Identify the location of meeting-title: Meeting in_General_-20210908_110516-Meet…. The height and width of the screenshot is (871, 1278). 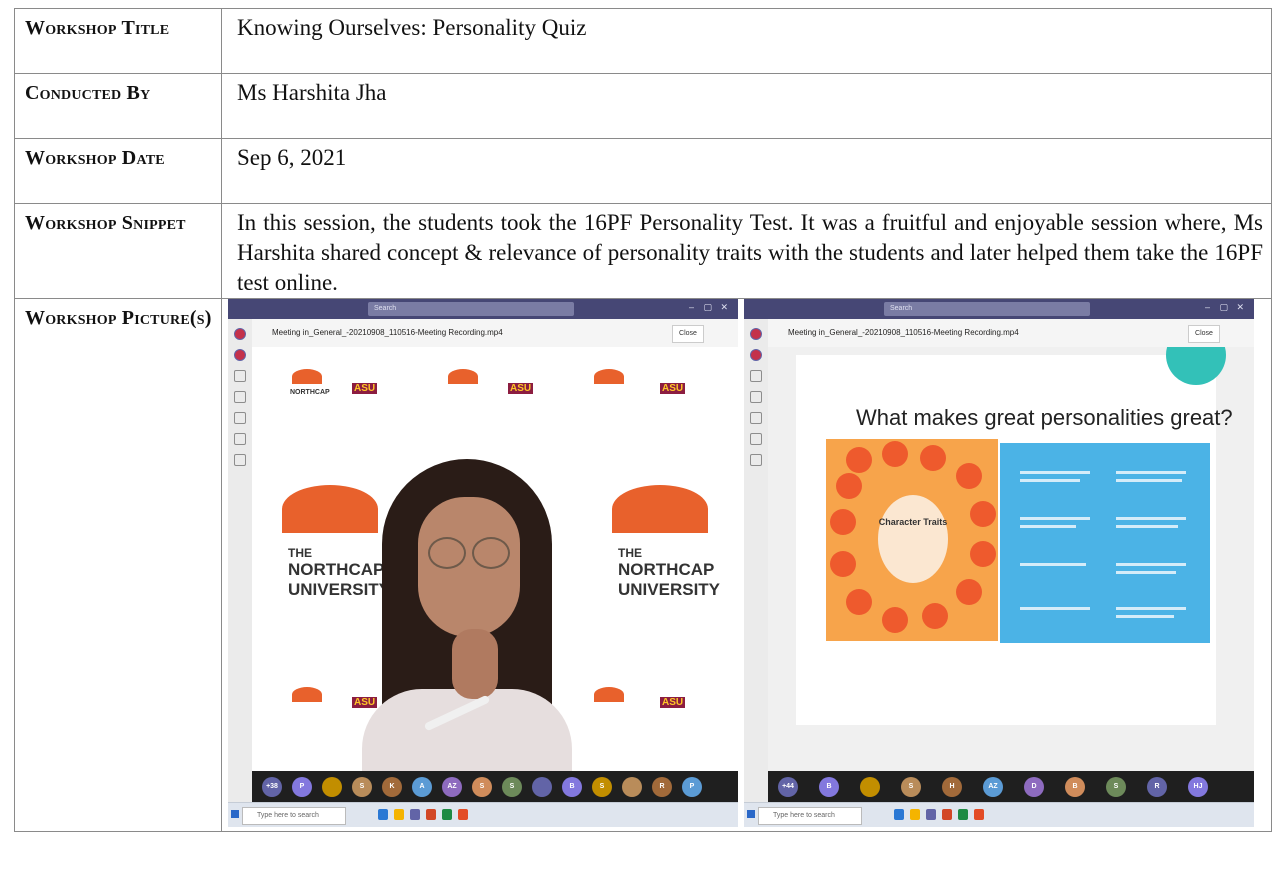
(903, 332).